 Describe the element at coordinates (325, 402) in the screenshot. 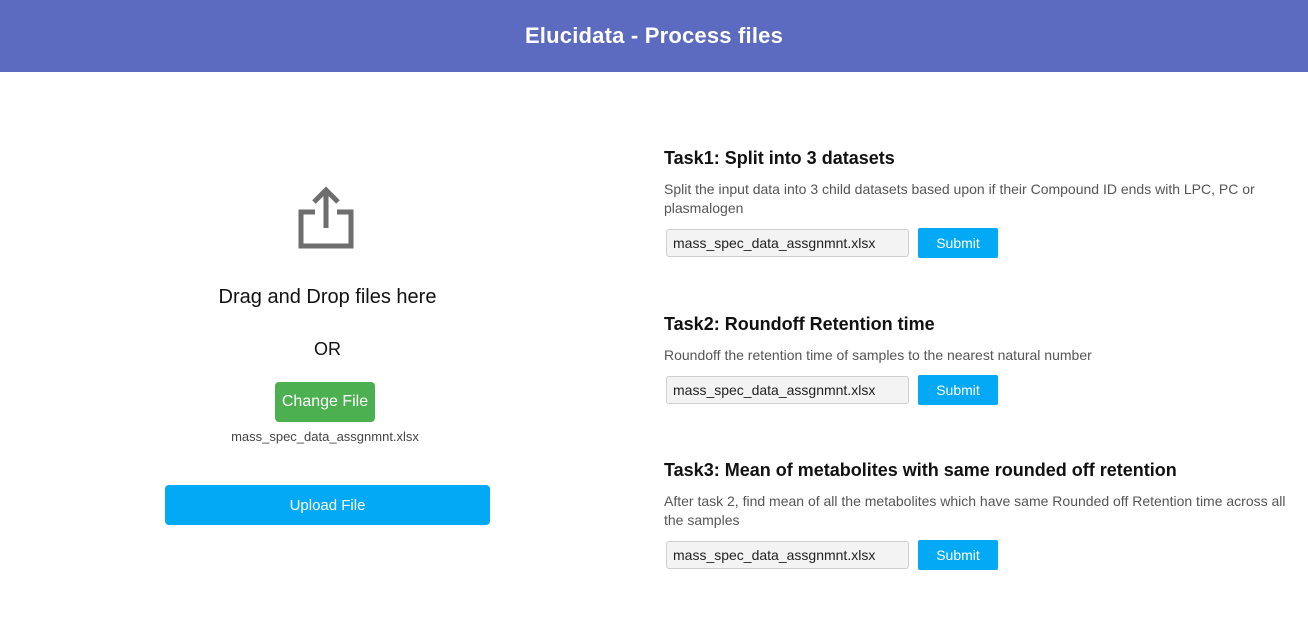

I see `change-file-button: Change File` at that location.